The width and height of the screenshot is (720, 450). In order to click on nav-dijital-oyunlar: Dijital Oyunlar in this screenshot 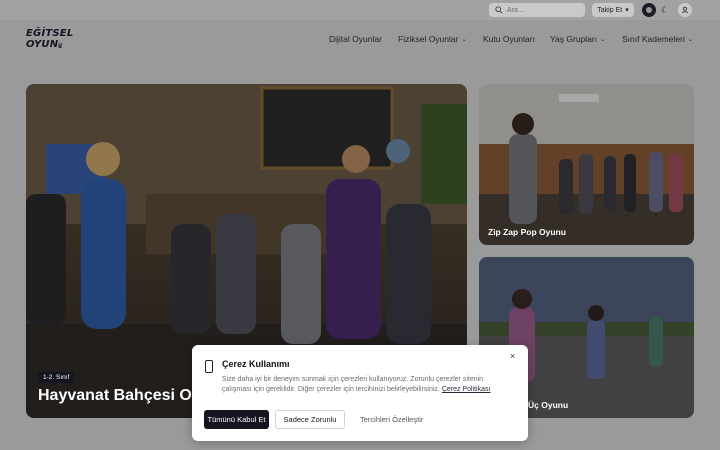, I will do `click(355, 39)`.